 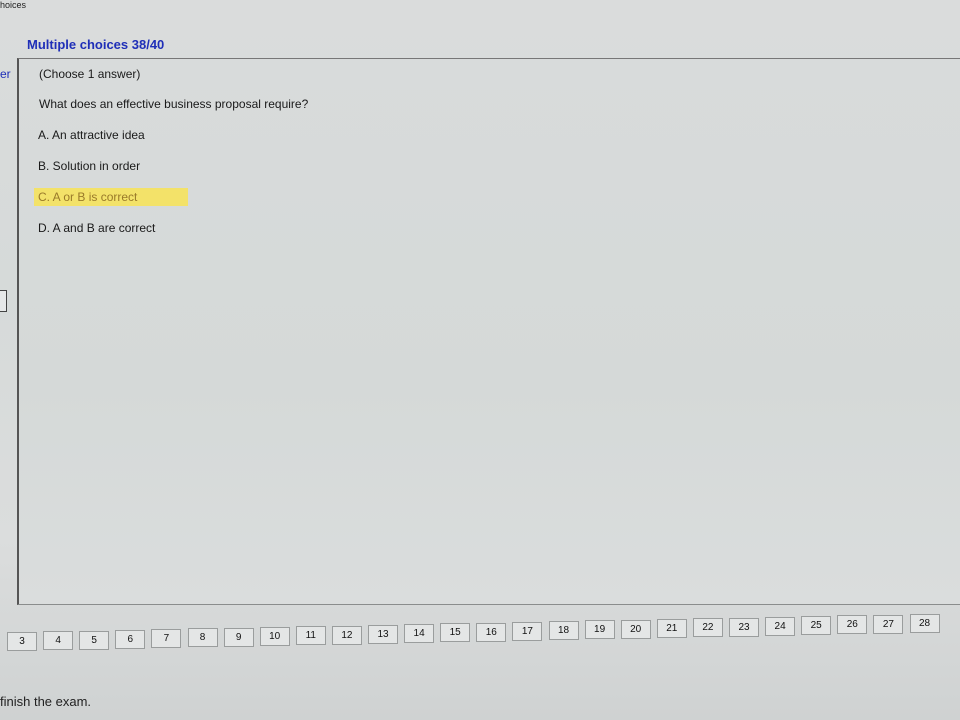 What do you see at coordinates (383, 634) in the screenshot?
I see `page-button: 13` at bounding box center [383, 634].